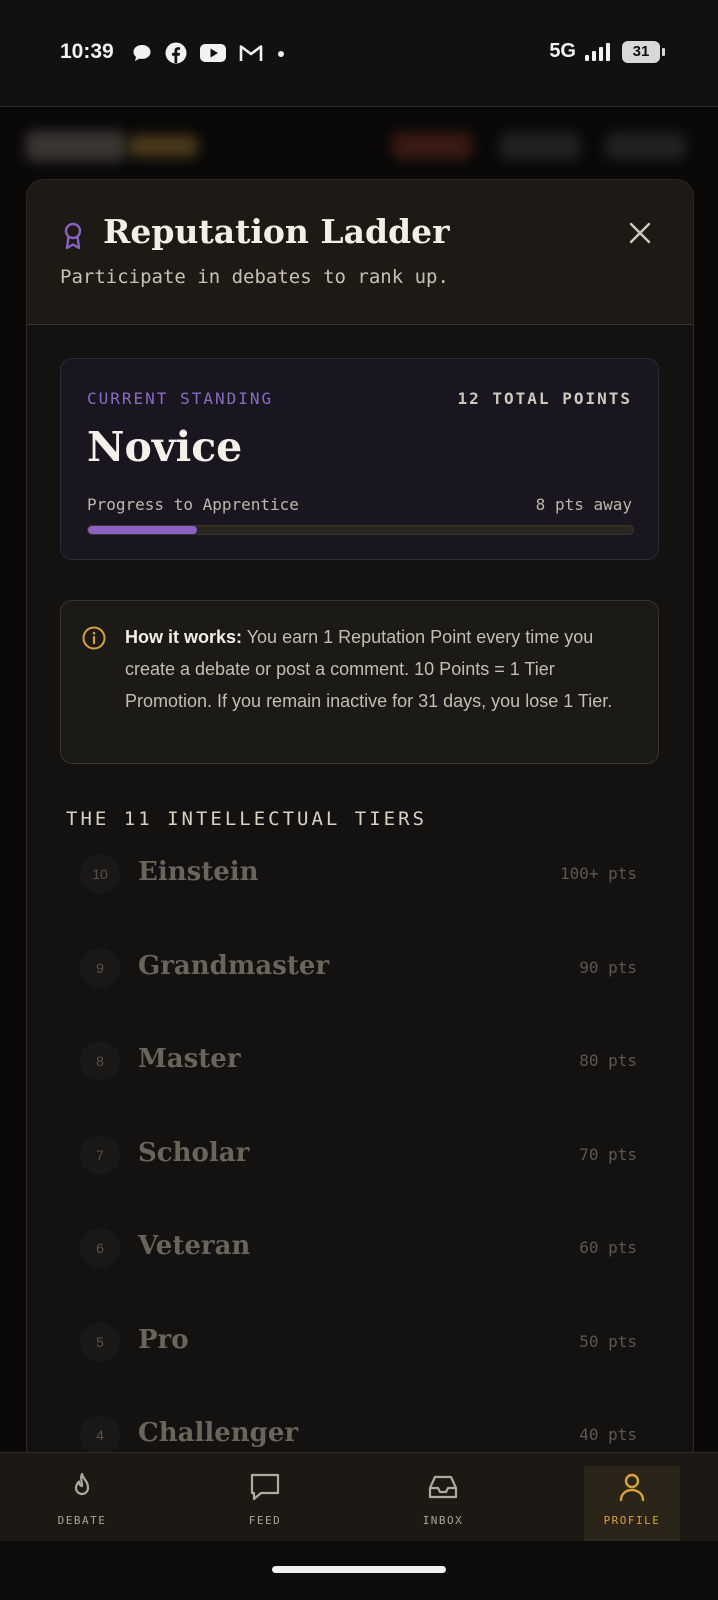 This screenshot has height=1600, width=718. What do you see at coordinates (189, 1059) in the screenshot?
I see `tier-name: Master` at bounding box center [189, 1059].